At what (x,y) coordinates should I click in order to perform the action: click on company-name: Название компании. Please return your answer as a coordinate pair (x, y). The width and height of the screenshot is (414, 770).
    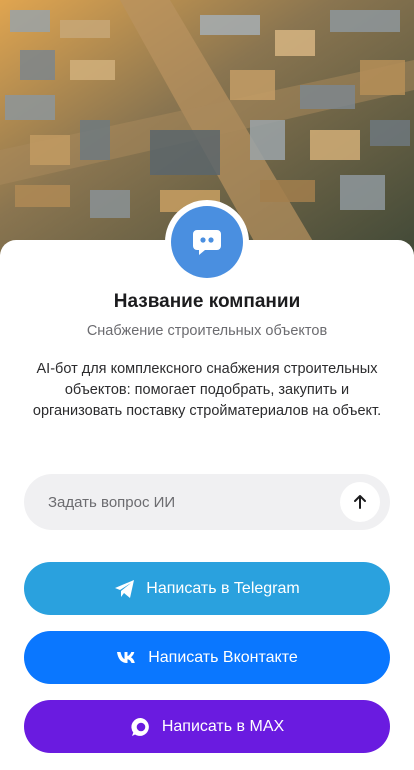
    Looking at the image, I should click on (207, 301).